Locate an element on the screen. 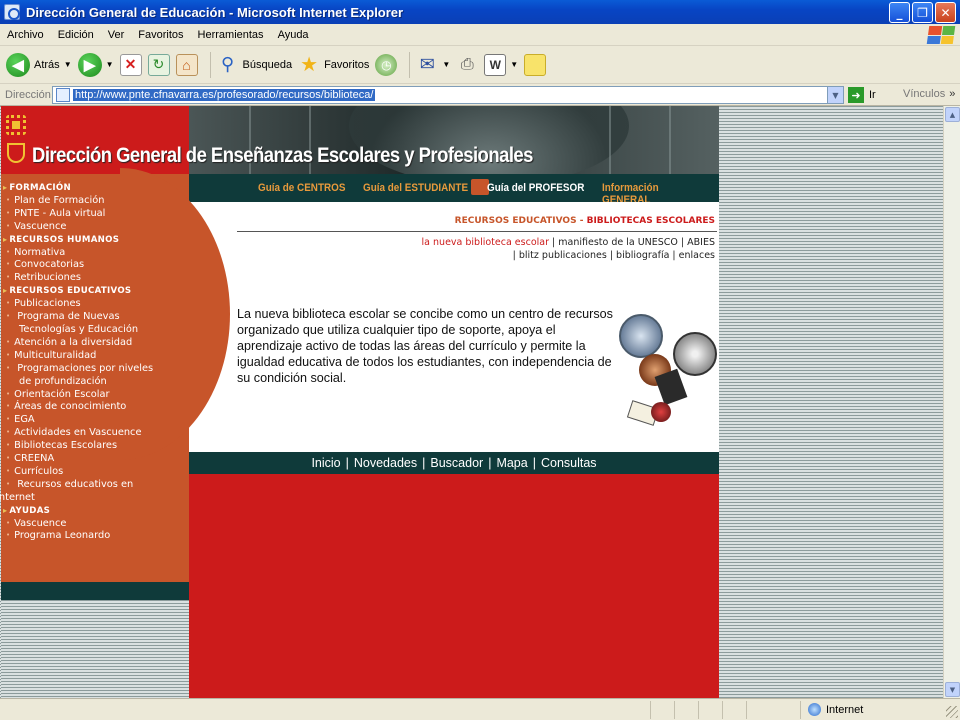 The image size is (960, 720). history-button: ◷ is located at coordinates (386, 64).